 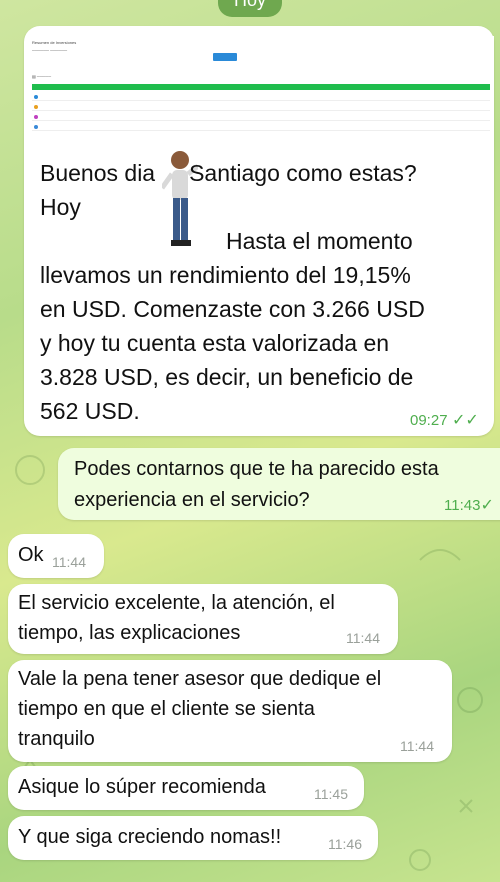 What do you see at coordinates (90, 411) in the screenshot?
I see `message-line: 562 USD.` at bounding box center [90, 411].